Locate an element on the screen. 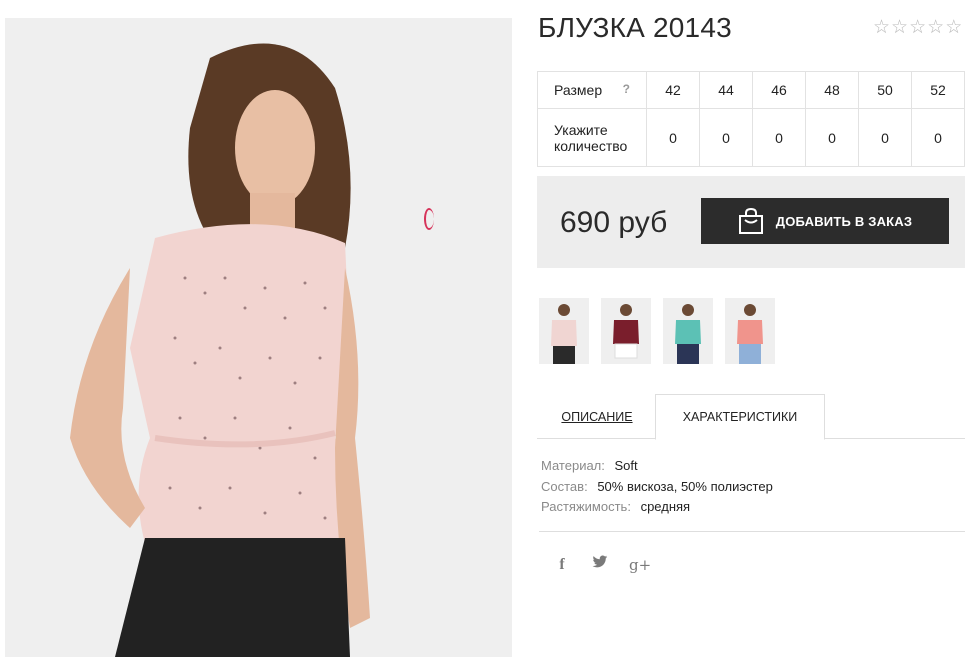  quantity-row: Укажите количество 0 0 0 0 0 0 is located at coordinates (751, 137).